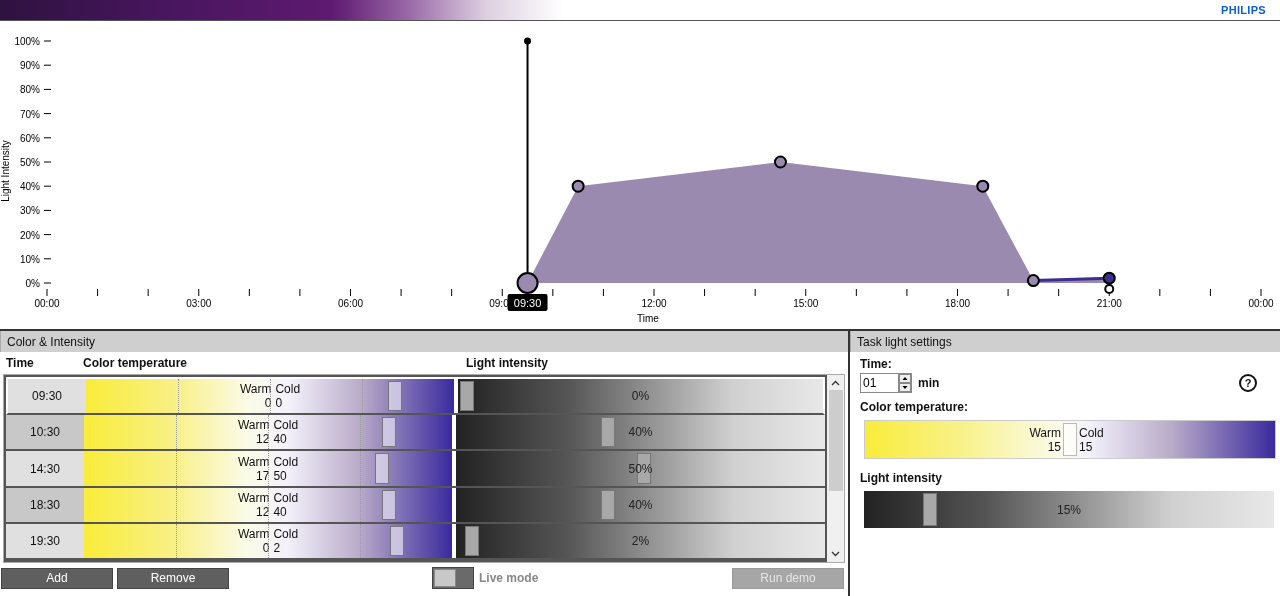 This screenshot has height=596, width=1280. I want to click on cold-value: Cold 50, so click(286, 468).